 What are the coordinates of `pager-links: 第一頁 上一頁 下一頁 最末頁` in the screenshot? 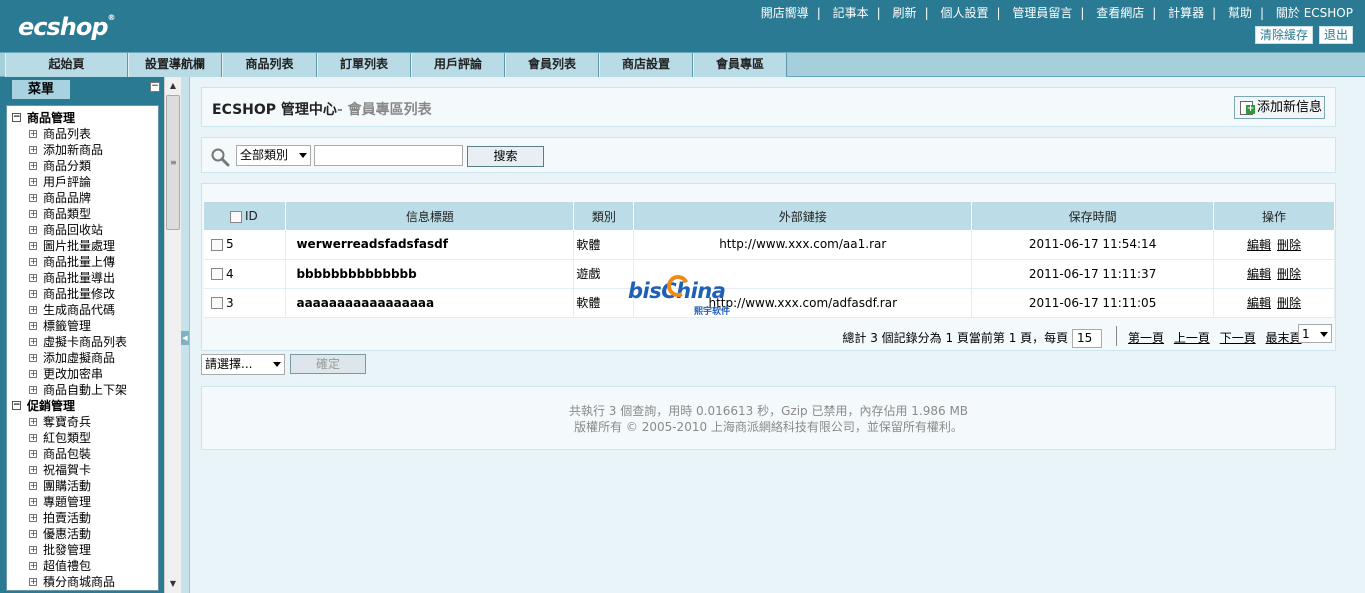 It's located at (1218, 337).